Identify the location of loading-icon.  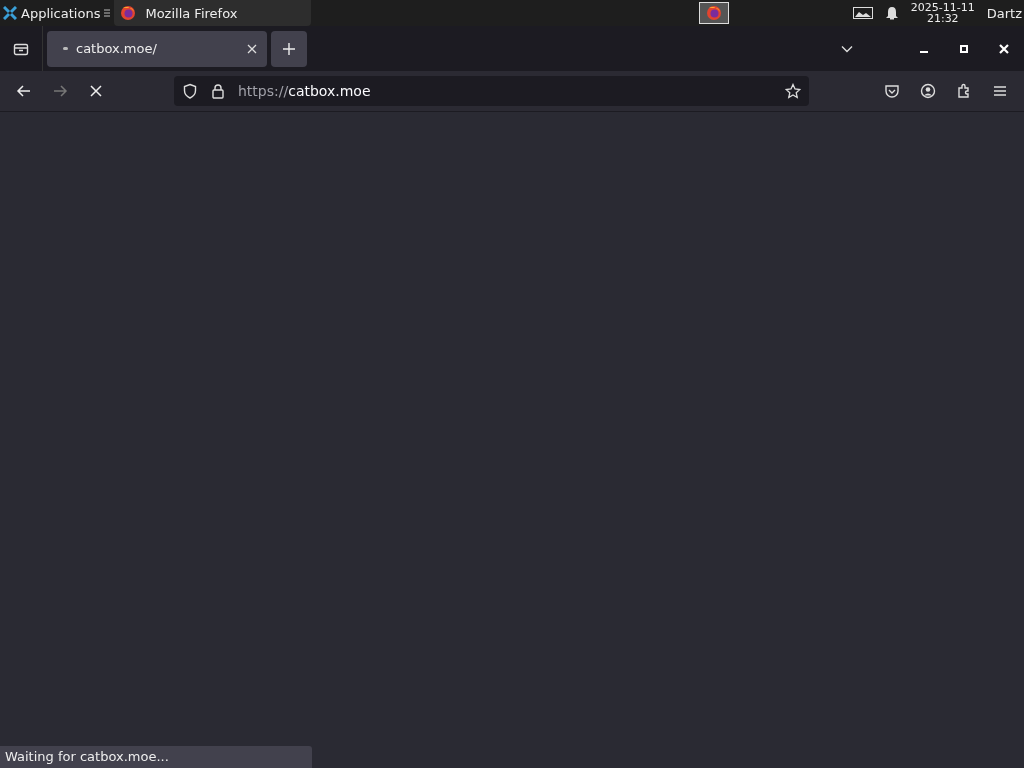
(65, 48).